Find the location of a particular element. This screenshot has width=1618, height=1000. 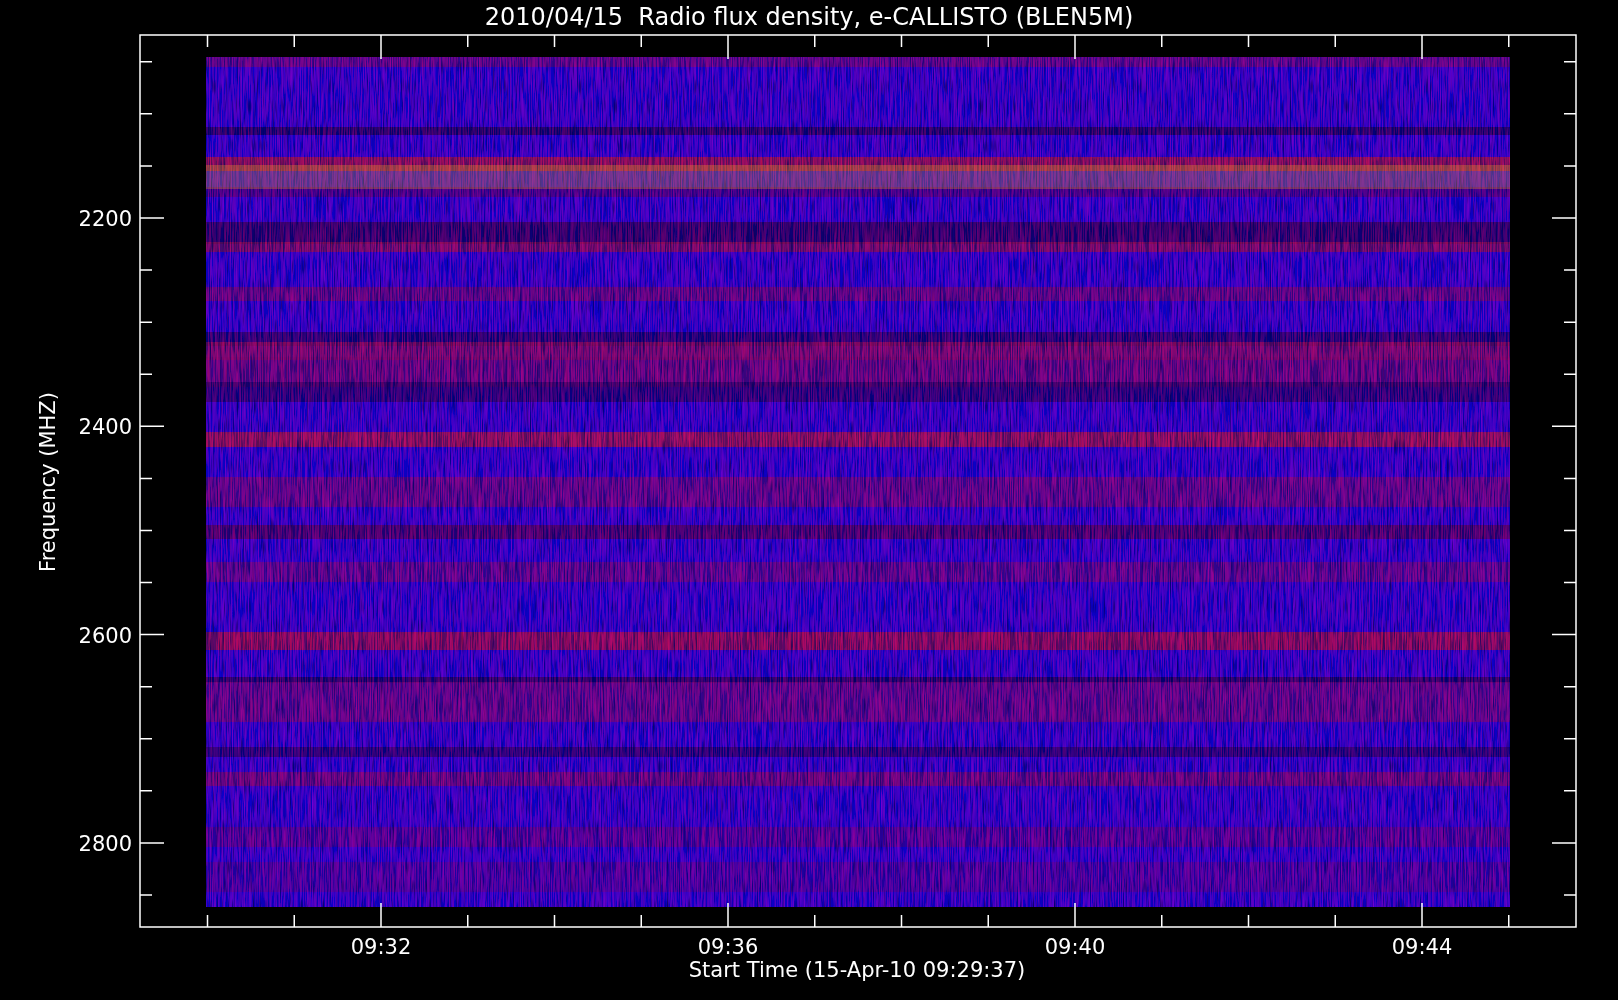

chart-title: 2010/04/15 Radio flux density, e-CALLISTO (BLEN5M) is located at coordinates (809, 17).